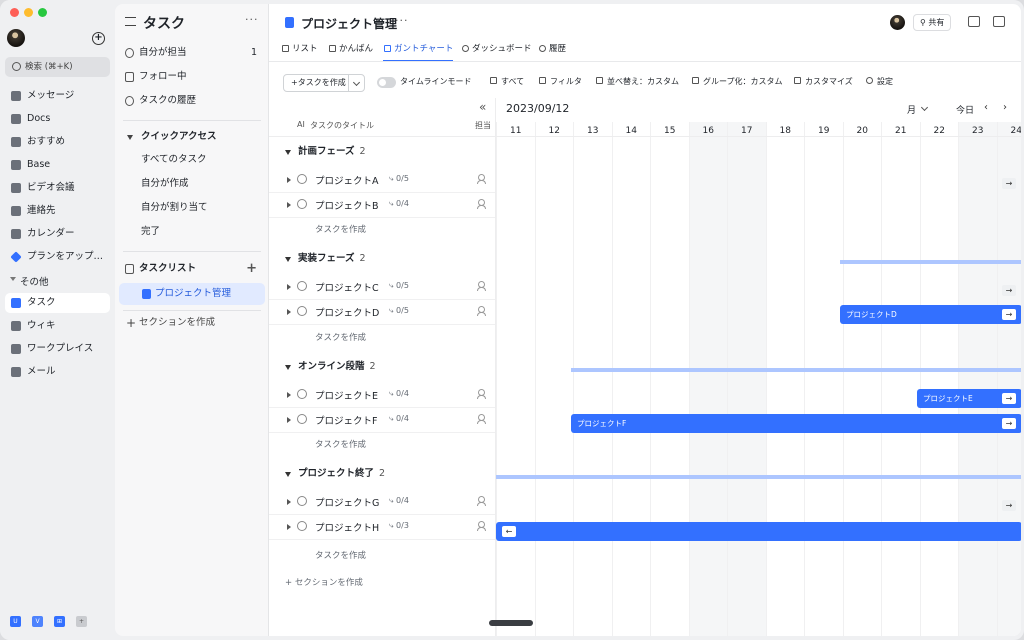  What do you see at coordinates (192, 101) in the screenshot?
I see `sidebar-item-history: タスクの履歴` at bounding box center [192, 101].